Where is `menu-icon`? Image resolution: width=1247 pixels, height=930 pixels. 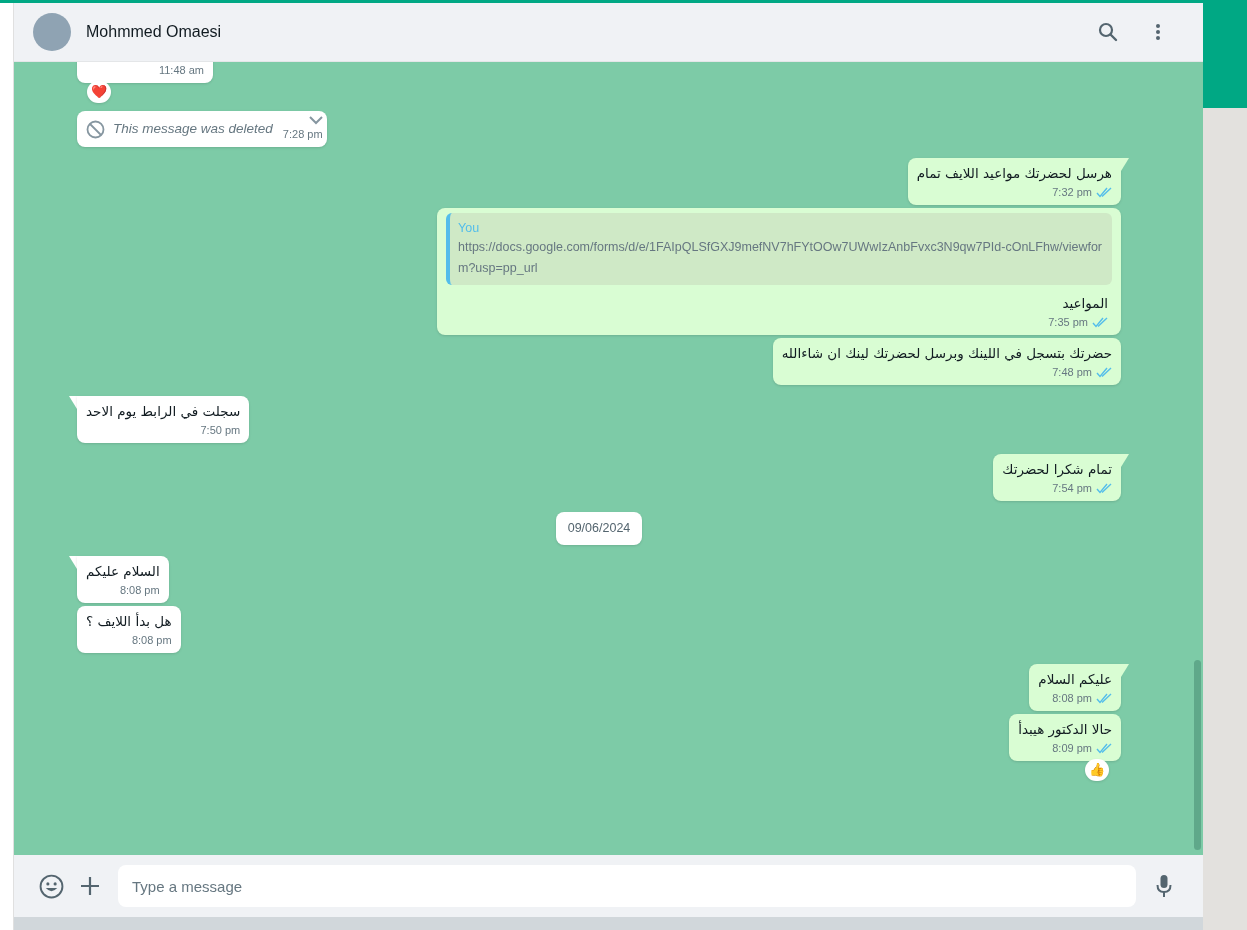 menu-icon is located at coordinates (1158, 32).